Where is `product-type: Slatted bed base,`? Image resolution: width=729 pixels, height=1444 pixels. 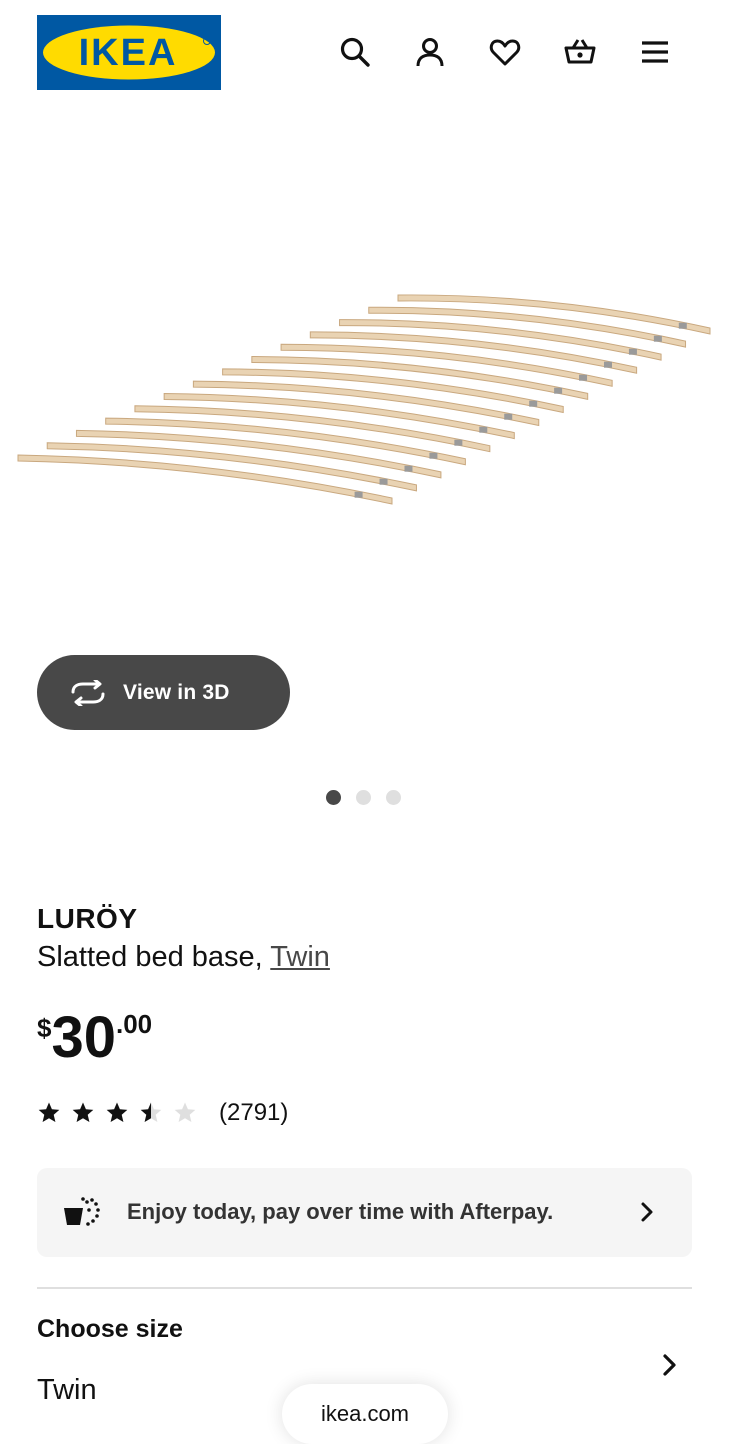 product-type: Slatted bed base, is located at coordinates (150, 957).